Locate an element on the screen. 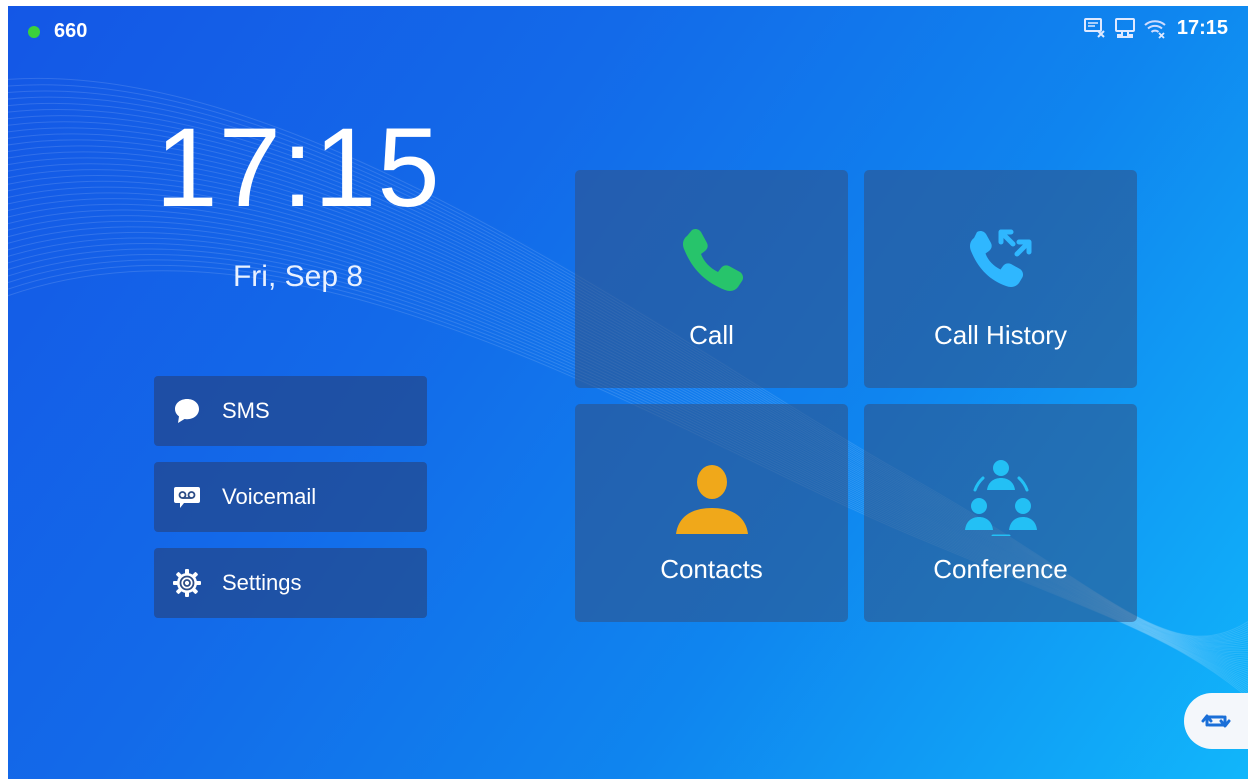  voicemail-button: Voicemail is located at coordinates (290, 497).